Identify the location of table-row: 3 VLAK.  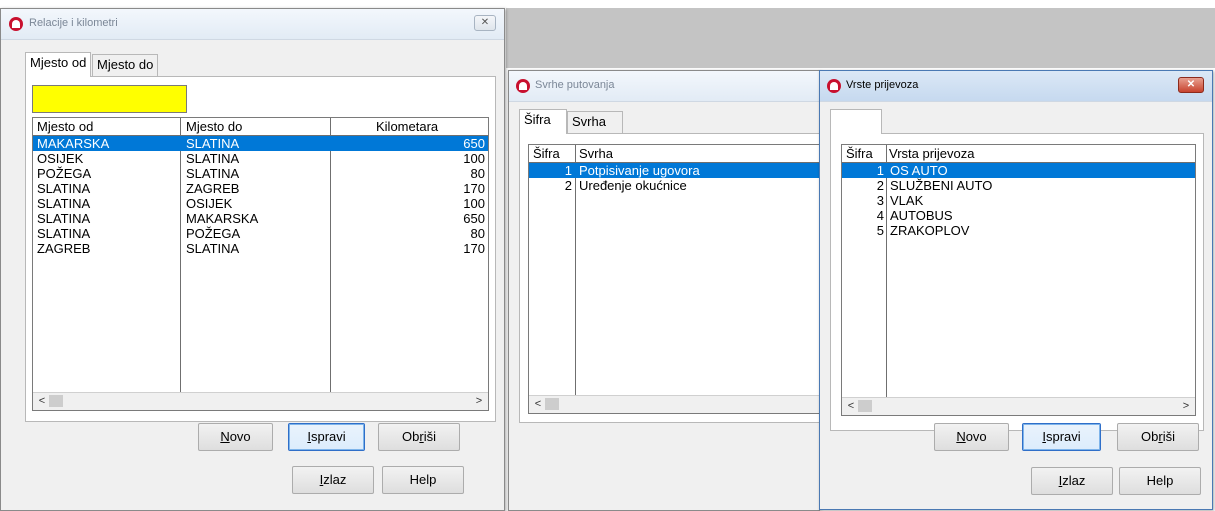
(1018, 200).